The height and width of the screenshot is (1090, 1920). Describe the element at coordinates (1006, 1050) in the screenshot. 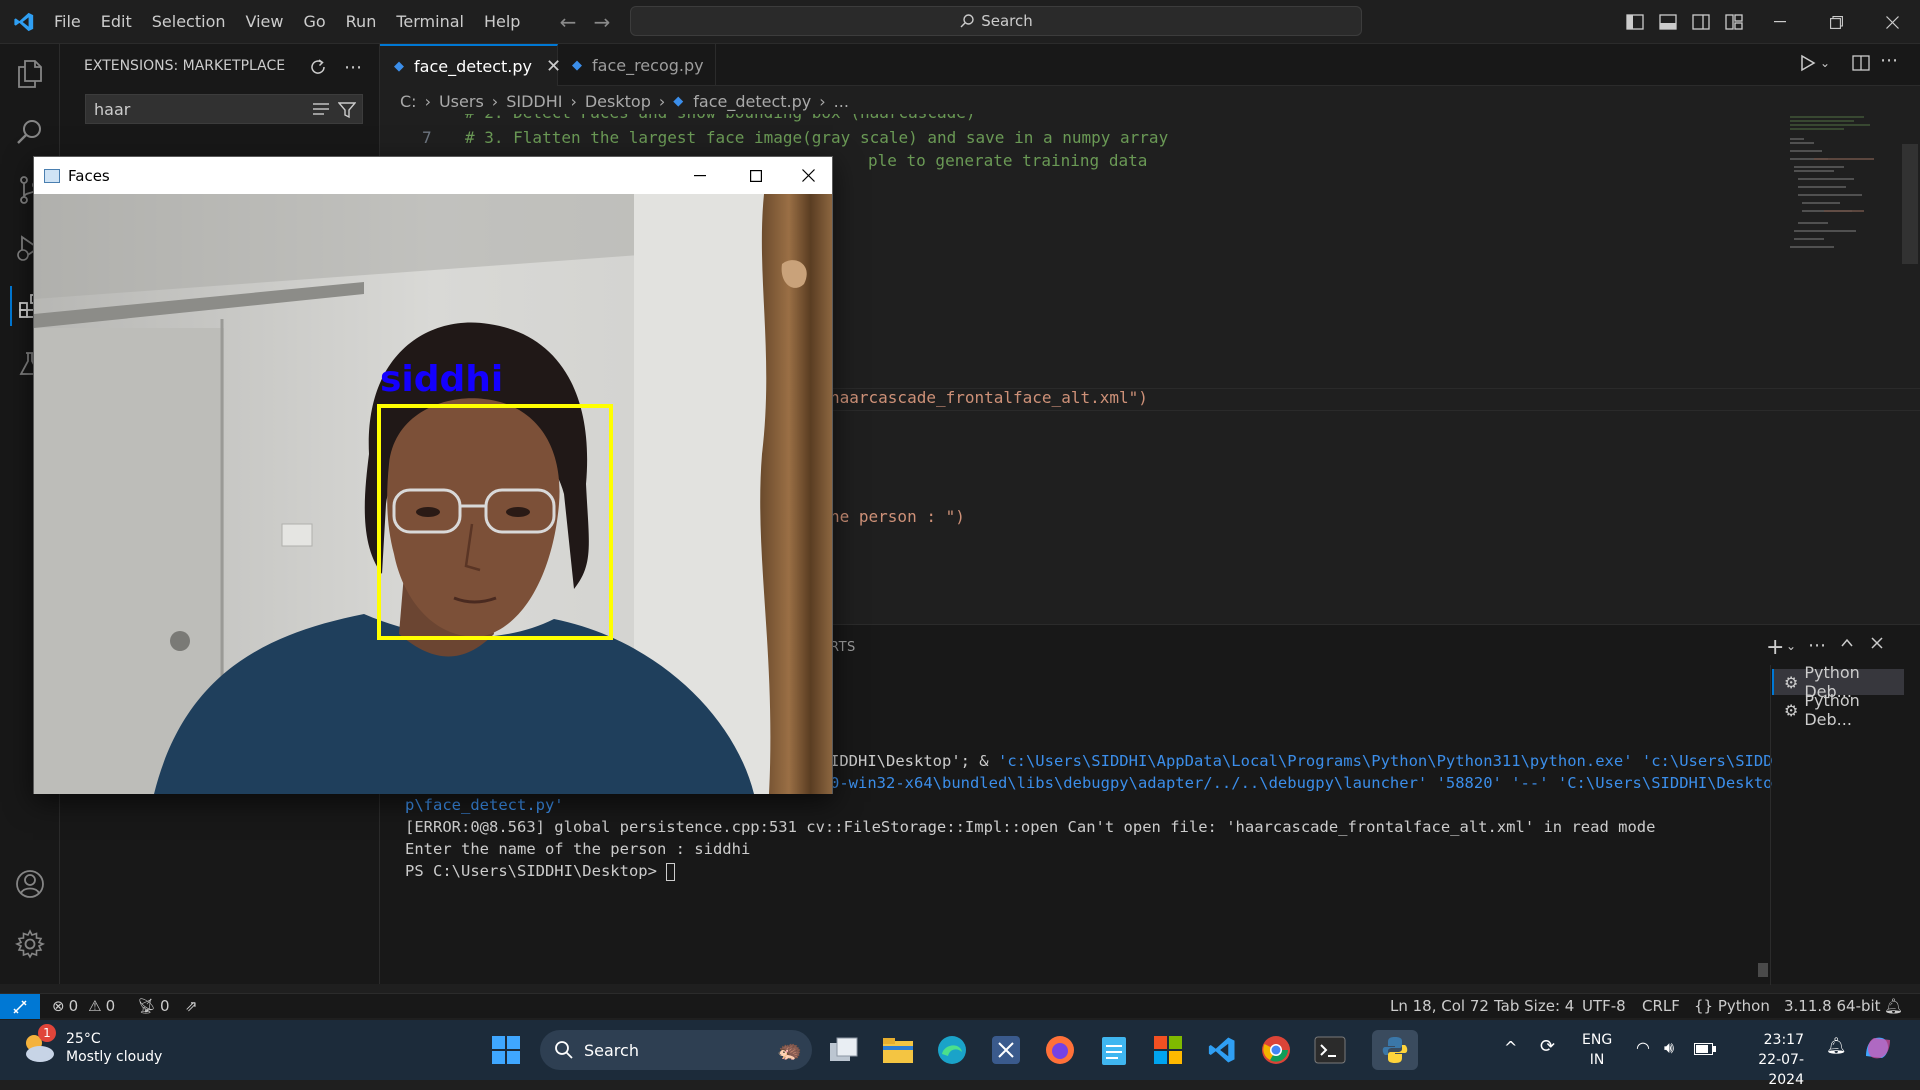

I see `snipping-tool-icon` at that location.